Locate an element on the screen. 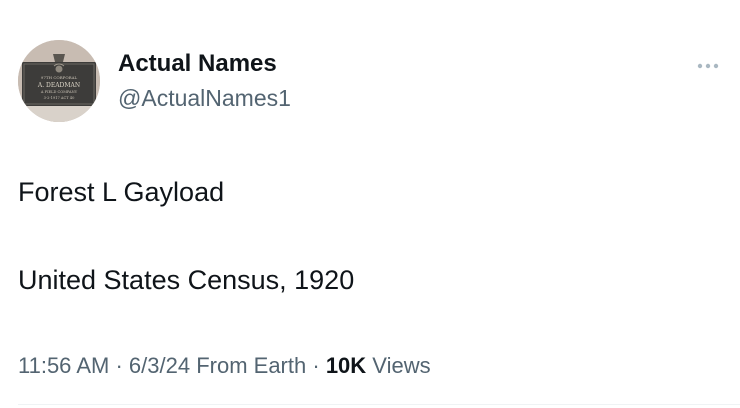  avatar-plaque-line3: A FIELD COMPANY is located at coordinates (59, 92).